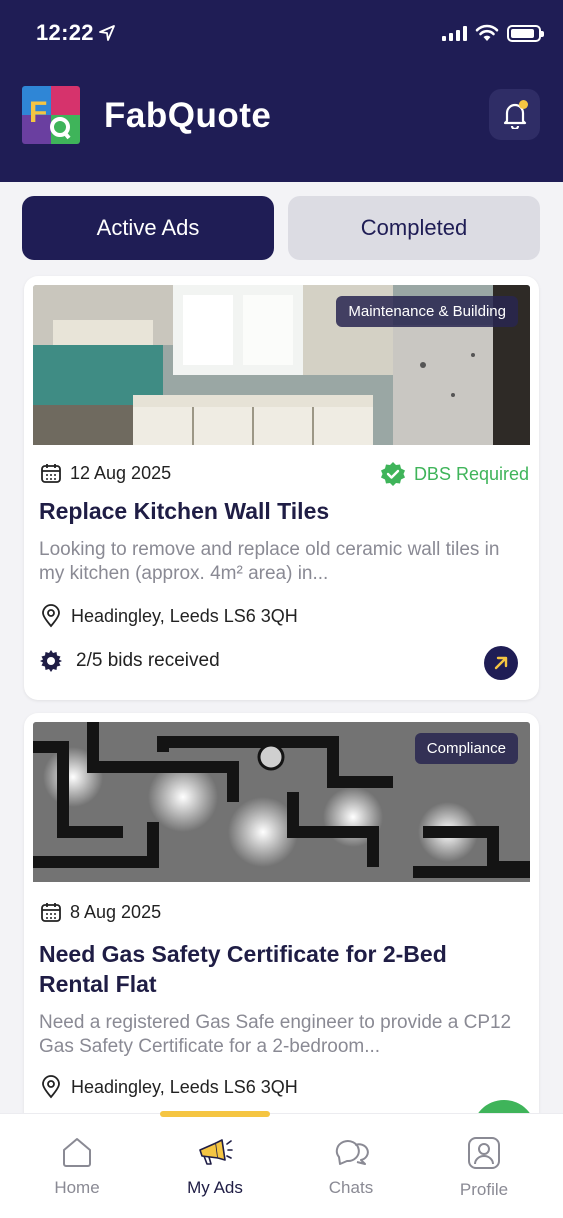 The width and height of the screenshot is (563, 1218). Describe the element at coordinates (427, 311) in the screenshot. I see `category-tag: Maintenance & Building` at that location.